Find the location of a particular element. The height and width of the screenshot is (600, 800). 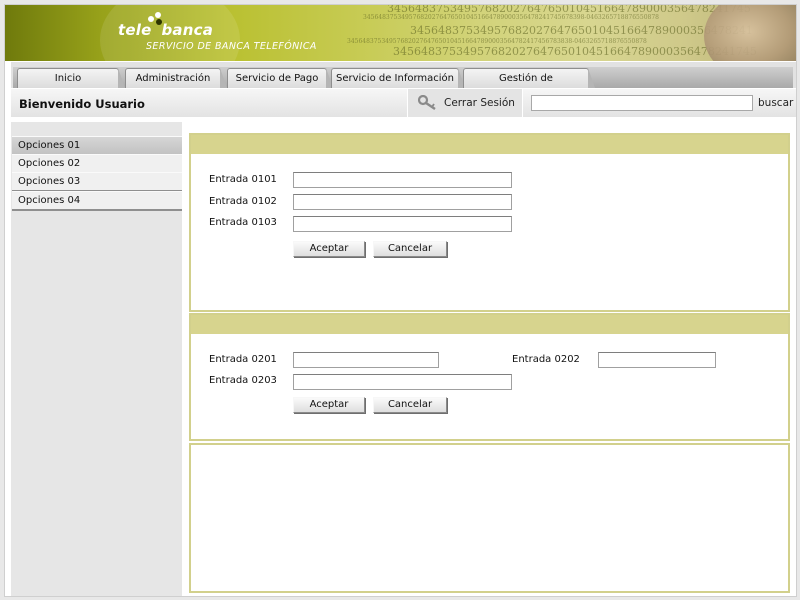

entrada-0202-input is located at coordinates (657, 360).